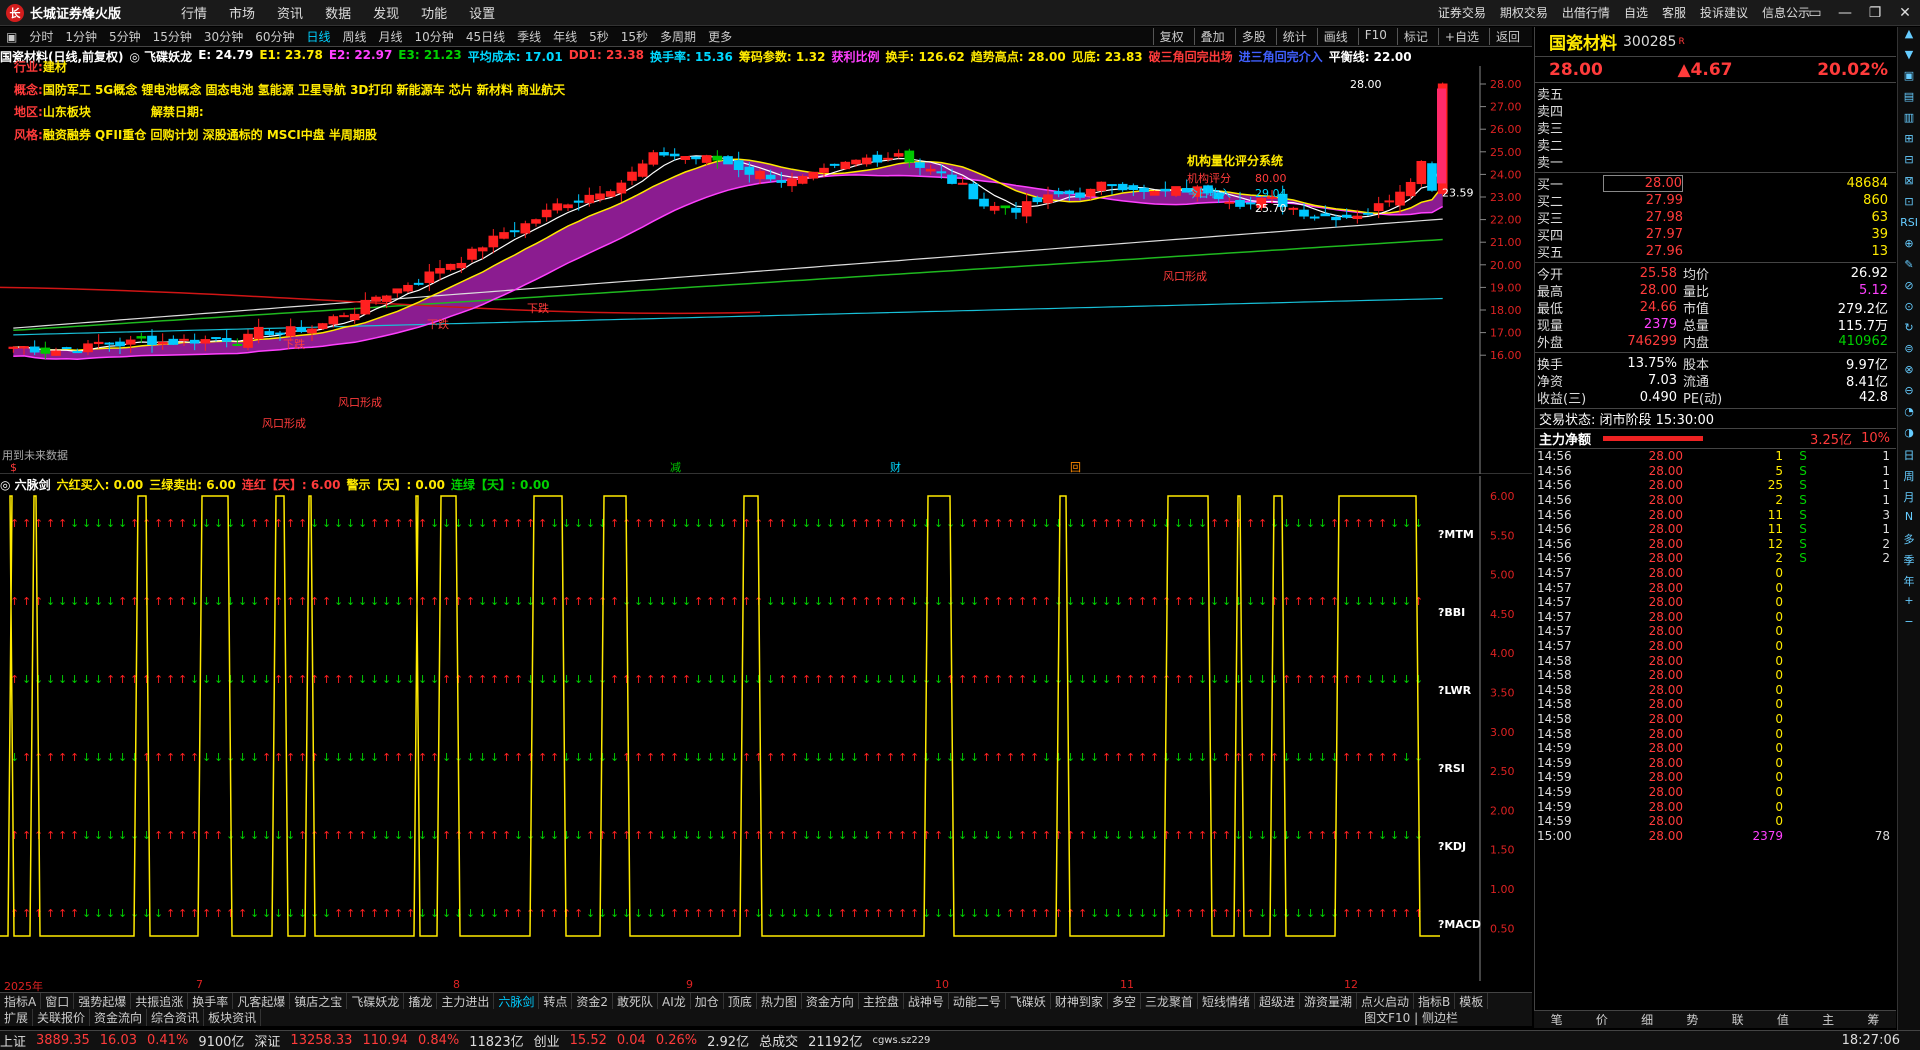 Image resolution: width=1920 pixels, height=1050 pixels. I want to click on side-tool-icon-18: ◔, so click(1909, 415).